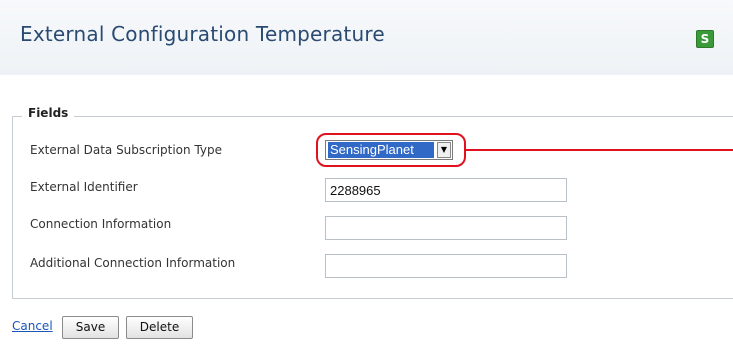 The height and width of the screenshot is (354, 733). Describe the element at coordinates (101, 224) in the screenshot. I see `connection-information-label: Connection Information` at that location.